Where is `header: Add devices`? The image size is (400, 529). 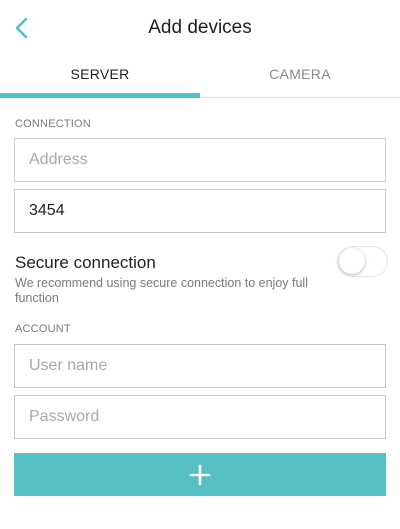 header: Add devices is located at coordinates (200, 28).